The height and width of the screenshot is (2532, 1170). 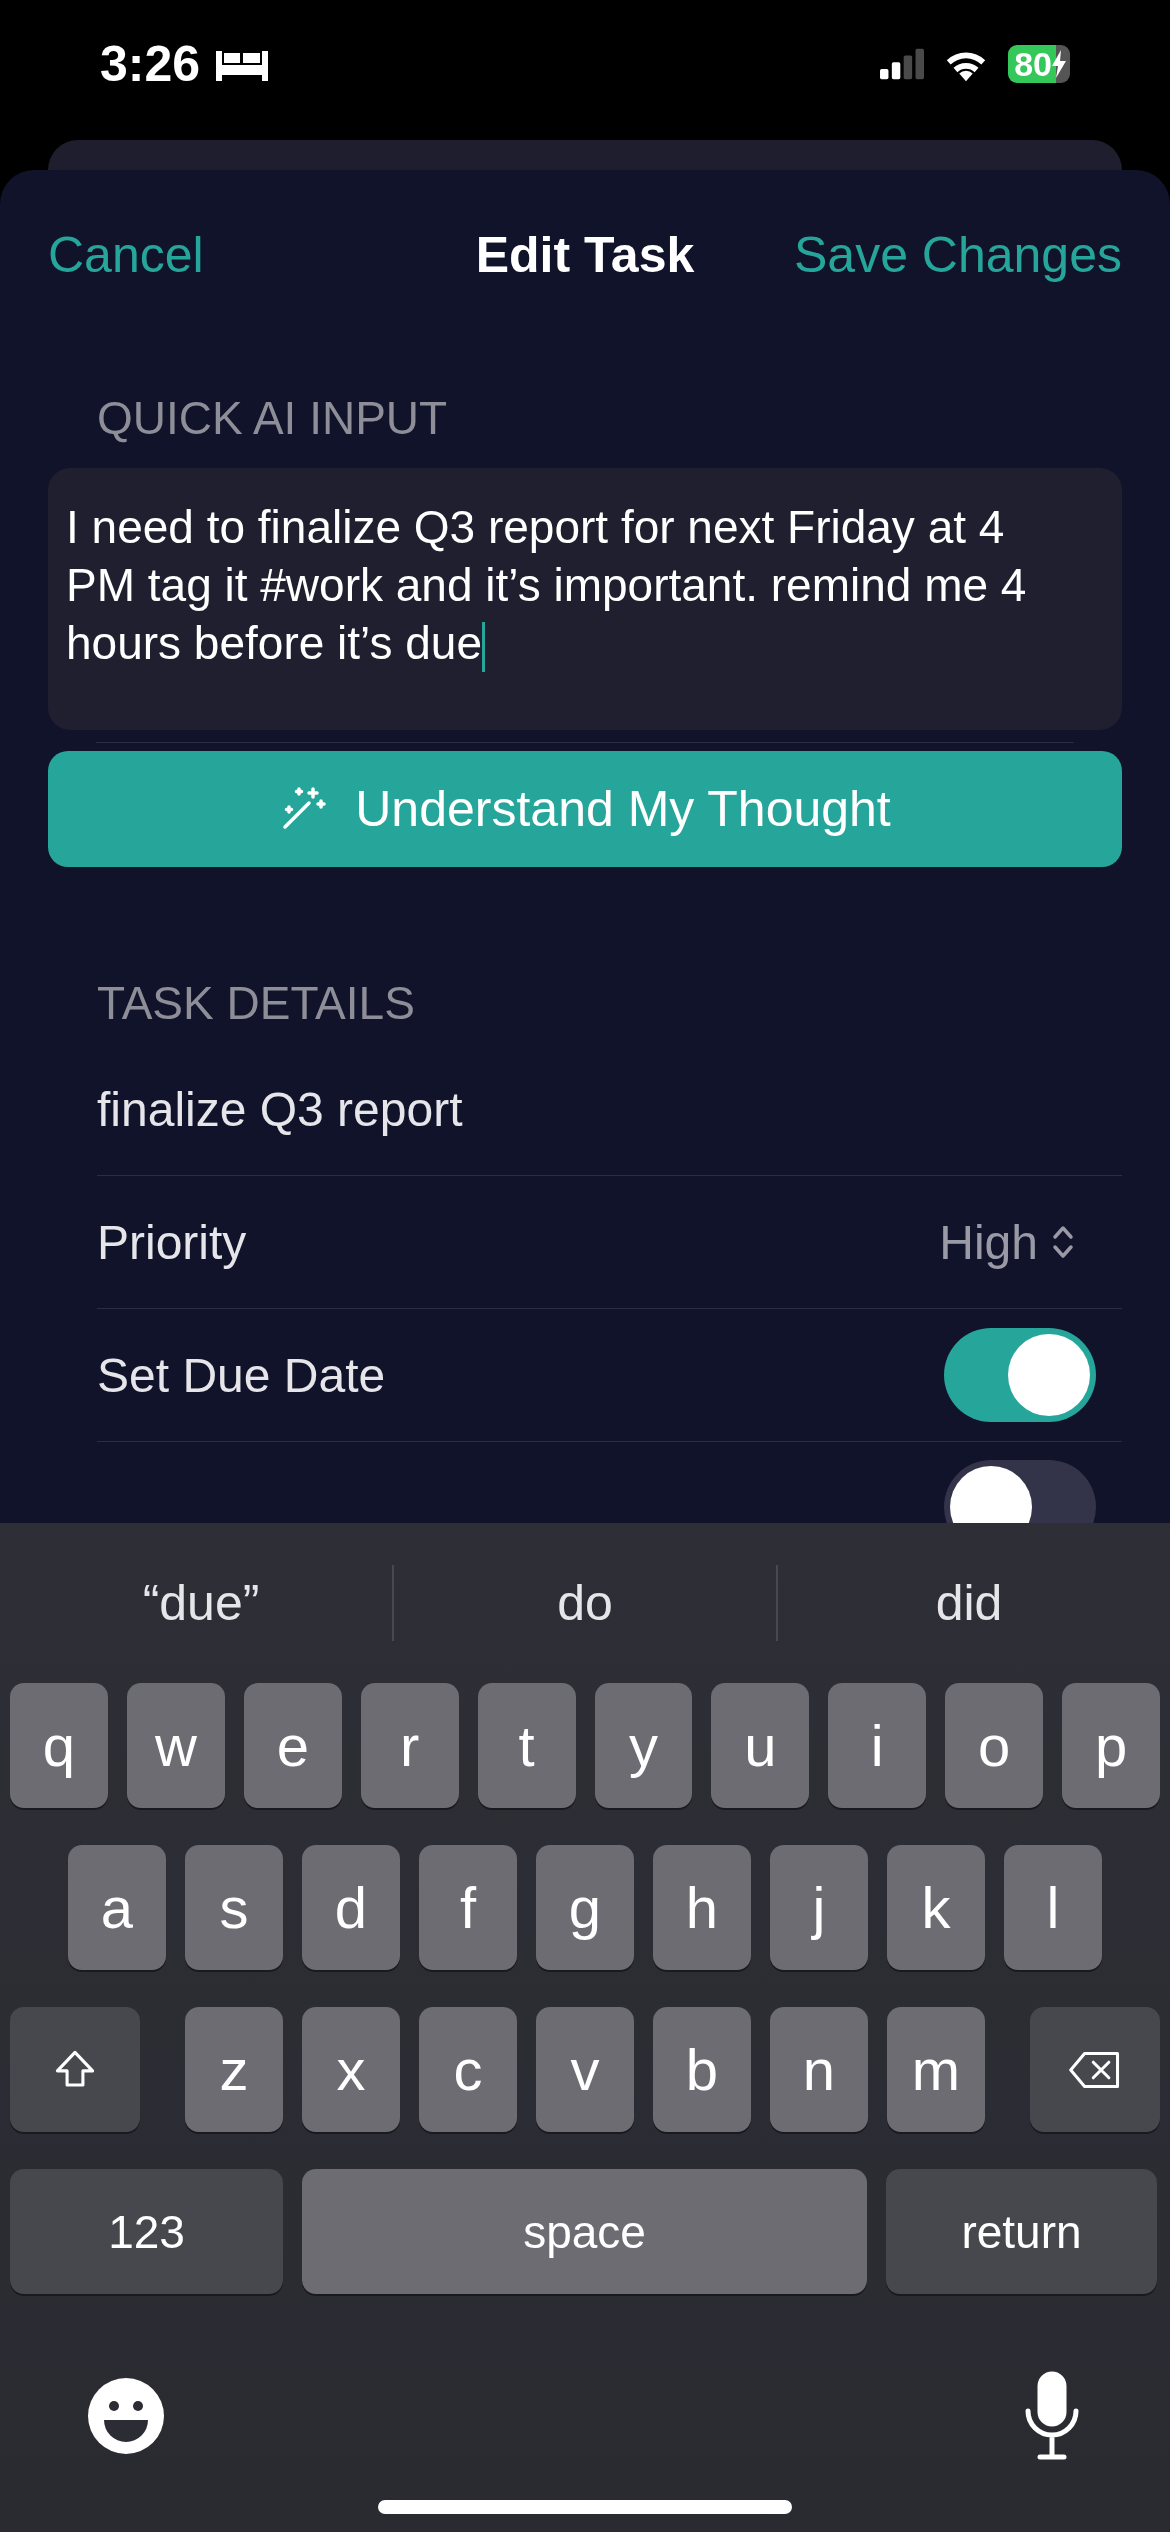 What do you see at coordinates (1095, 2069) in the screenshot?
I see `delete-key` at bounding box center [1095, 2069].